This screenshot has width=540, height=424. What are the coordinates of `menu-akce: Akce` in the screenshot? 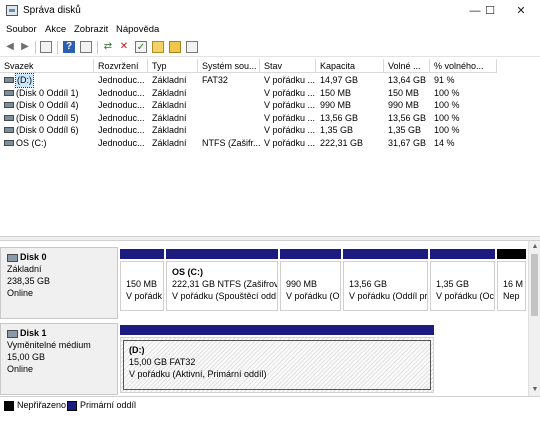 It's located at (55, 29).